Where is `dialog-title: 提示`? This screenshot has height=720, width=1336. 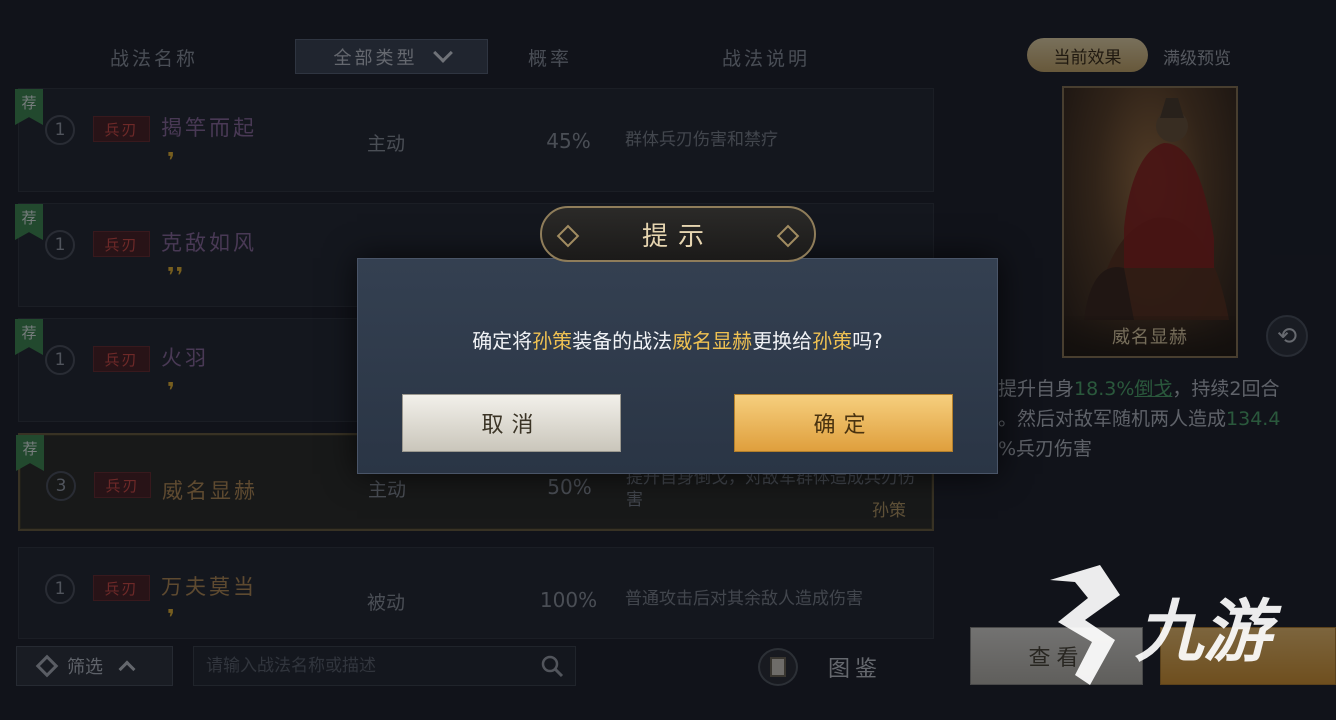
dialog-title: 提示 is located at coordinates (677, 236).